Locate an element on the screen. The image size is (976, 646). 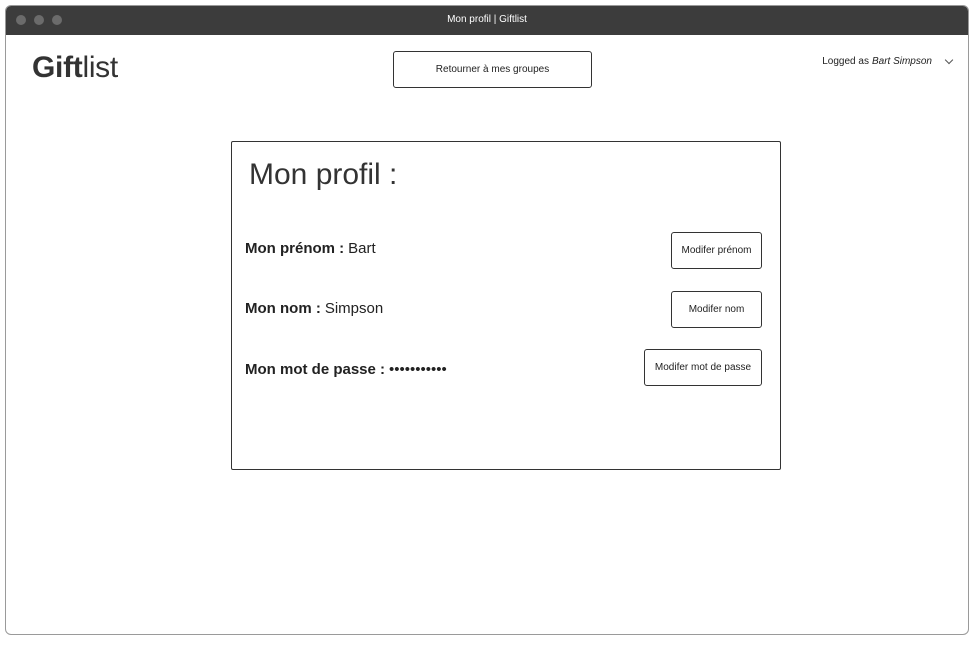
user-menu: Logged as Bart Simpson is located at coordinates (888, 61).